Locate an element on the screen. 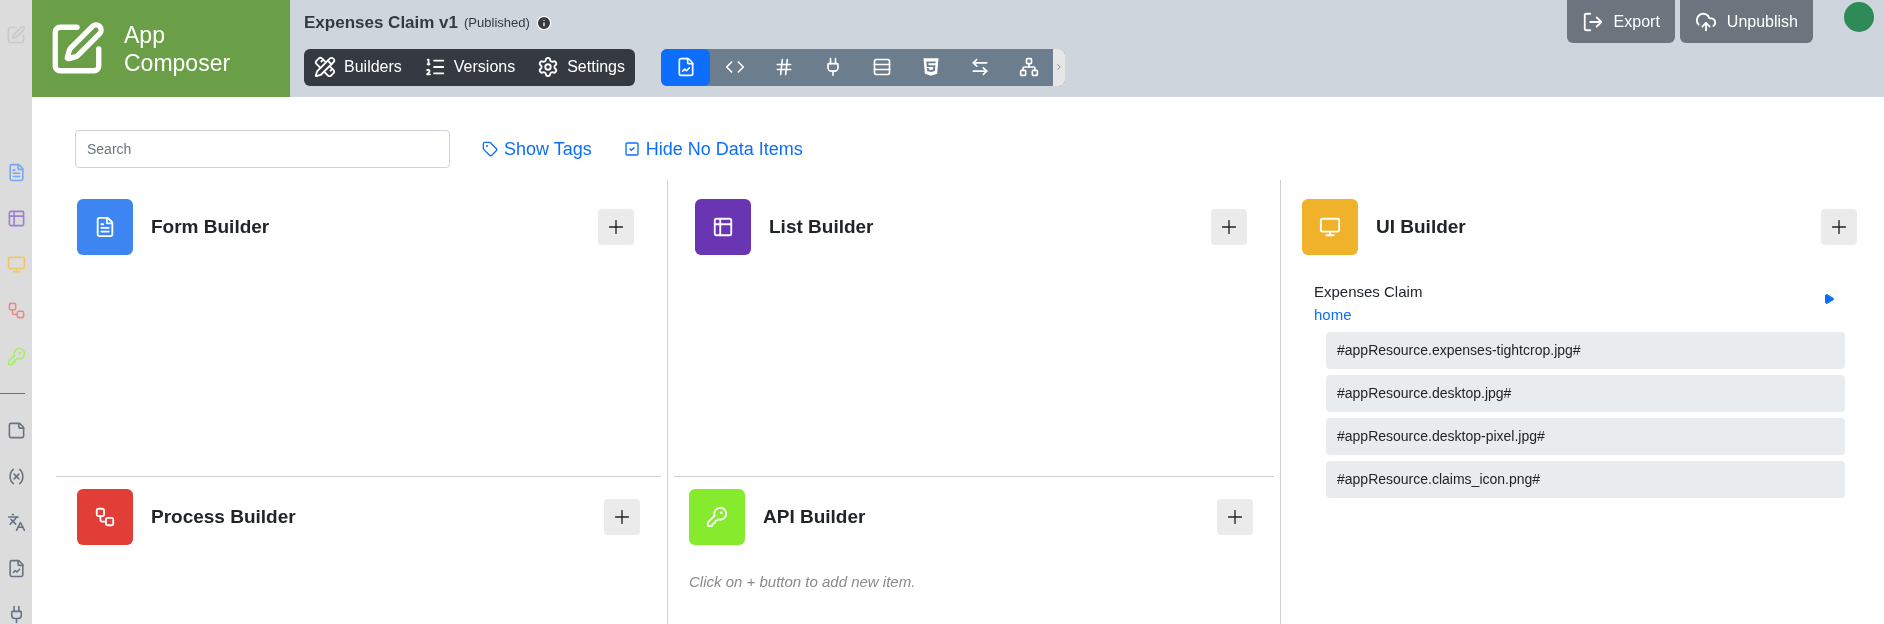 This screenshot has height=624, width=1884. nav-button: Builders is located at coordinates (358, 67).